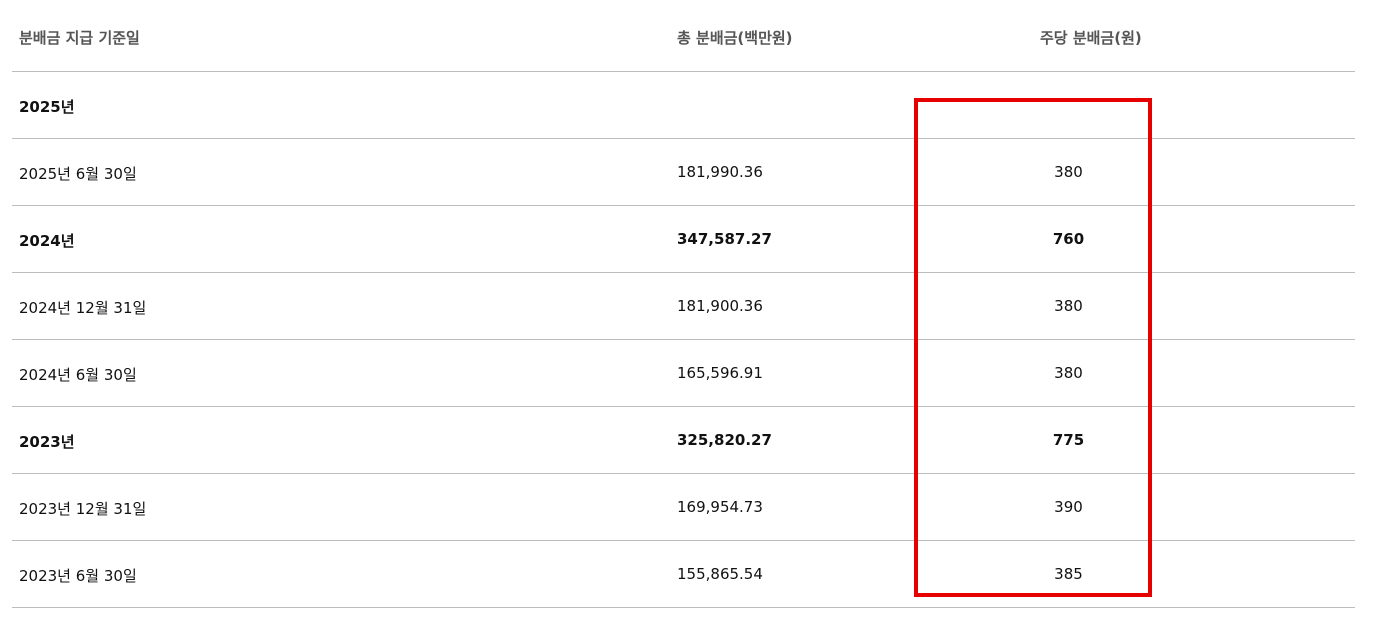 This screenshot has height=617, width=1399. Describe the element at coordinates (1068, 440) in the screenshot. I see `row-per-share: 775` at that location.